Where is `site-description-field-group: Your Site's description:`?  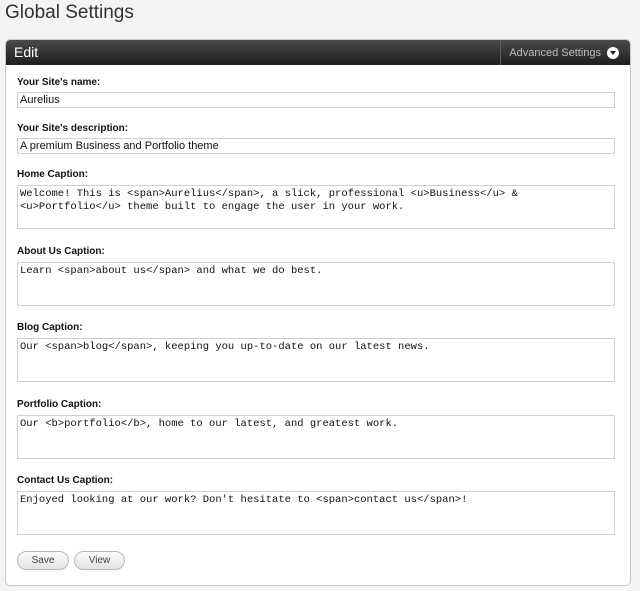
site-description-field-group: Your Site's description: is located at coordinates (316, 138).